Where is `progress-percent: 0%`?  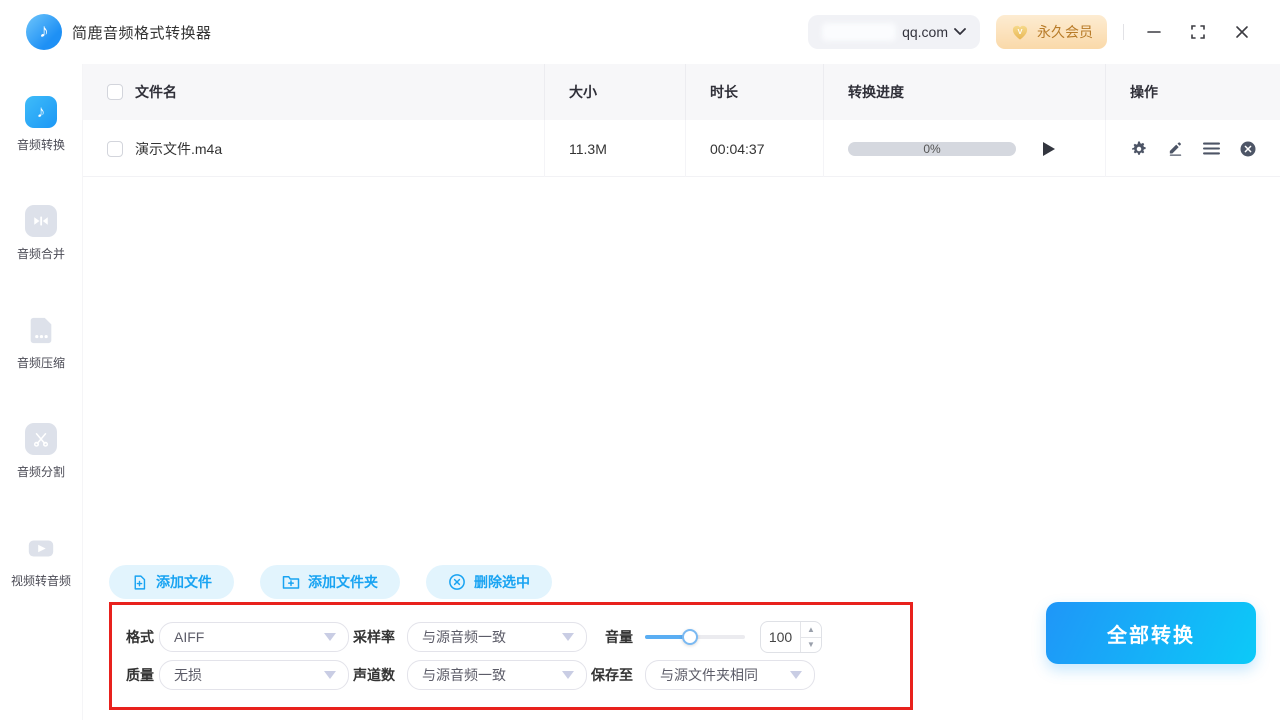
progress-percent: 0% is located at coordinates (932, 148).